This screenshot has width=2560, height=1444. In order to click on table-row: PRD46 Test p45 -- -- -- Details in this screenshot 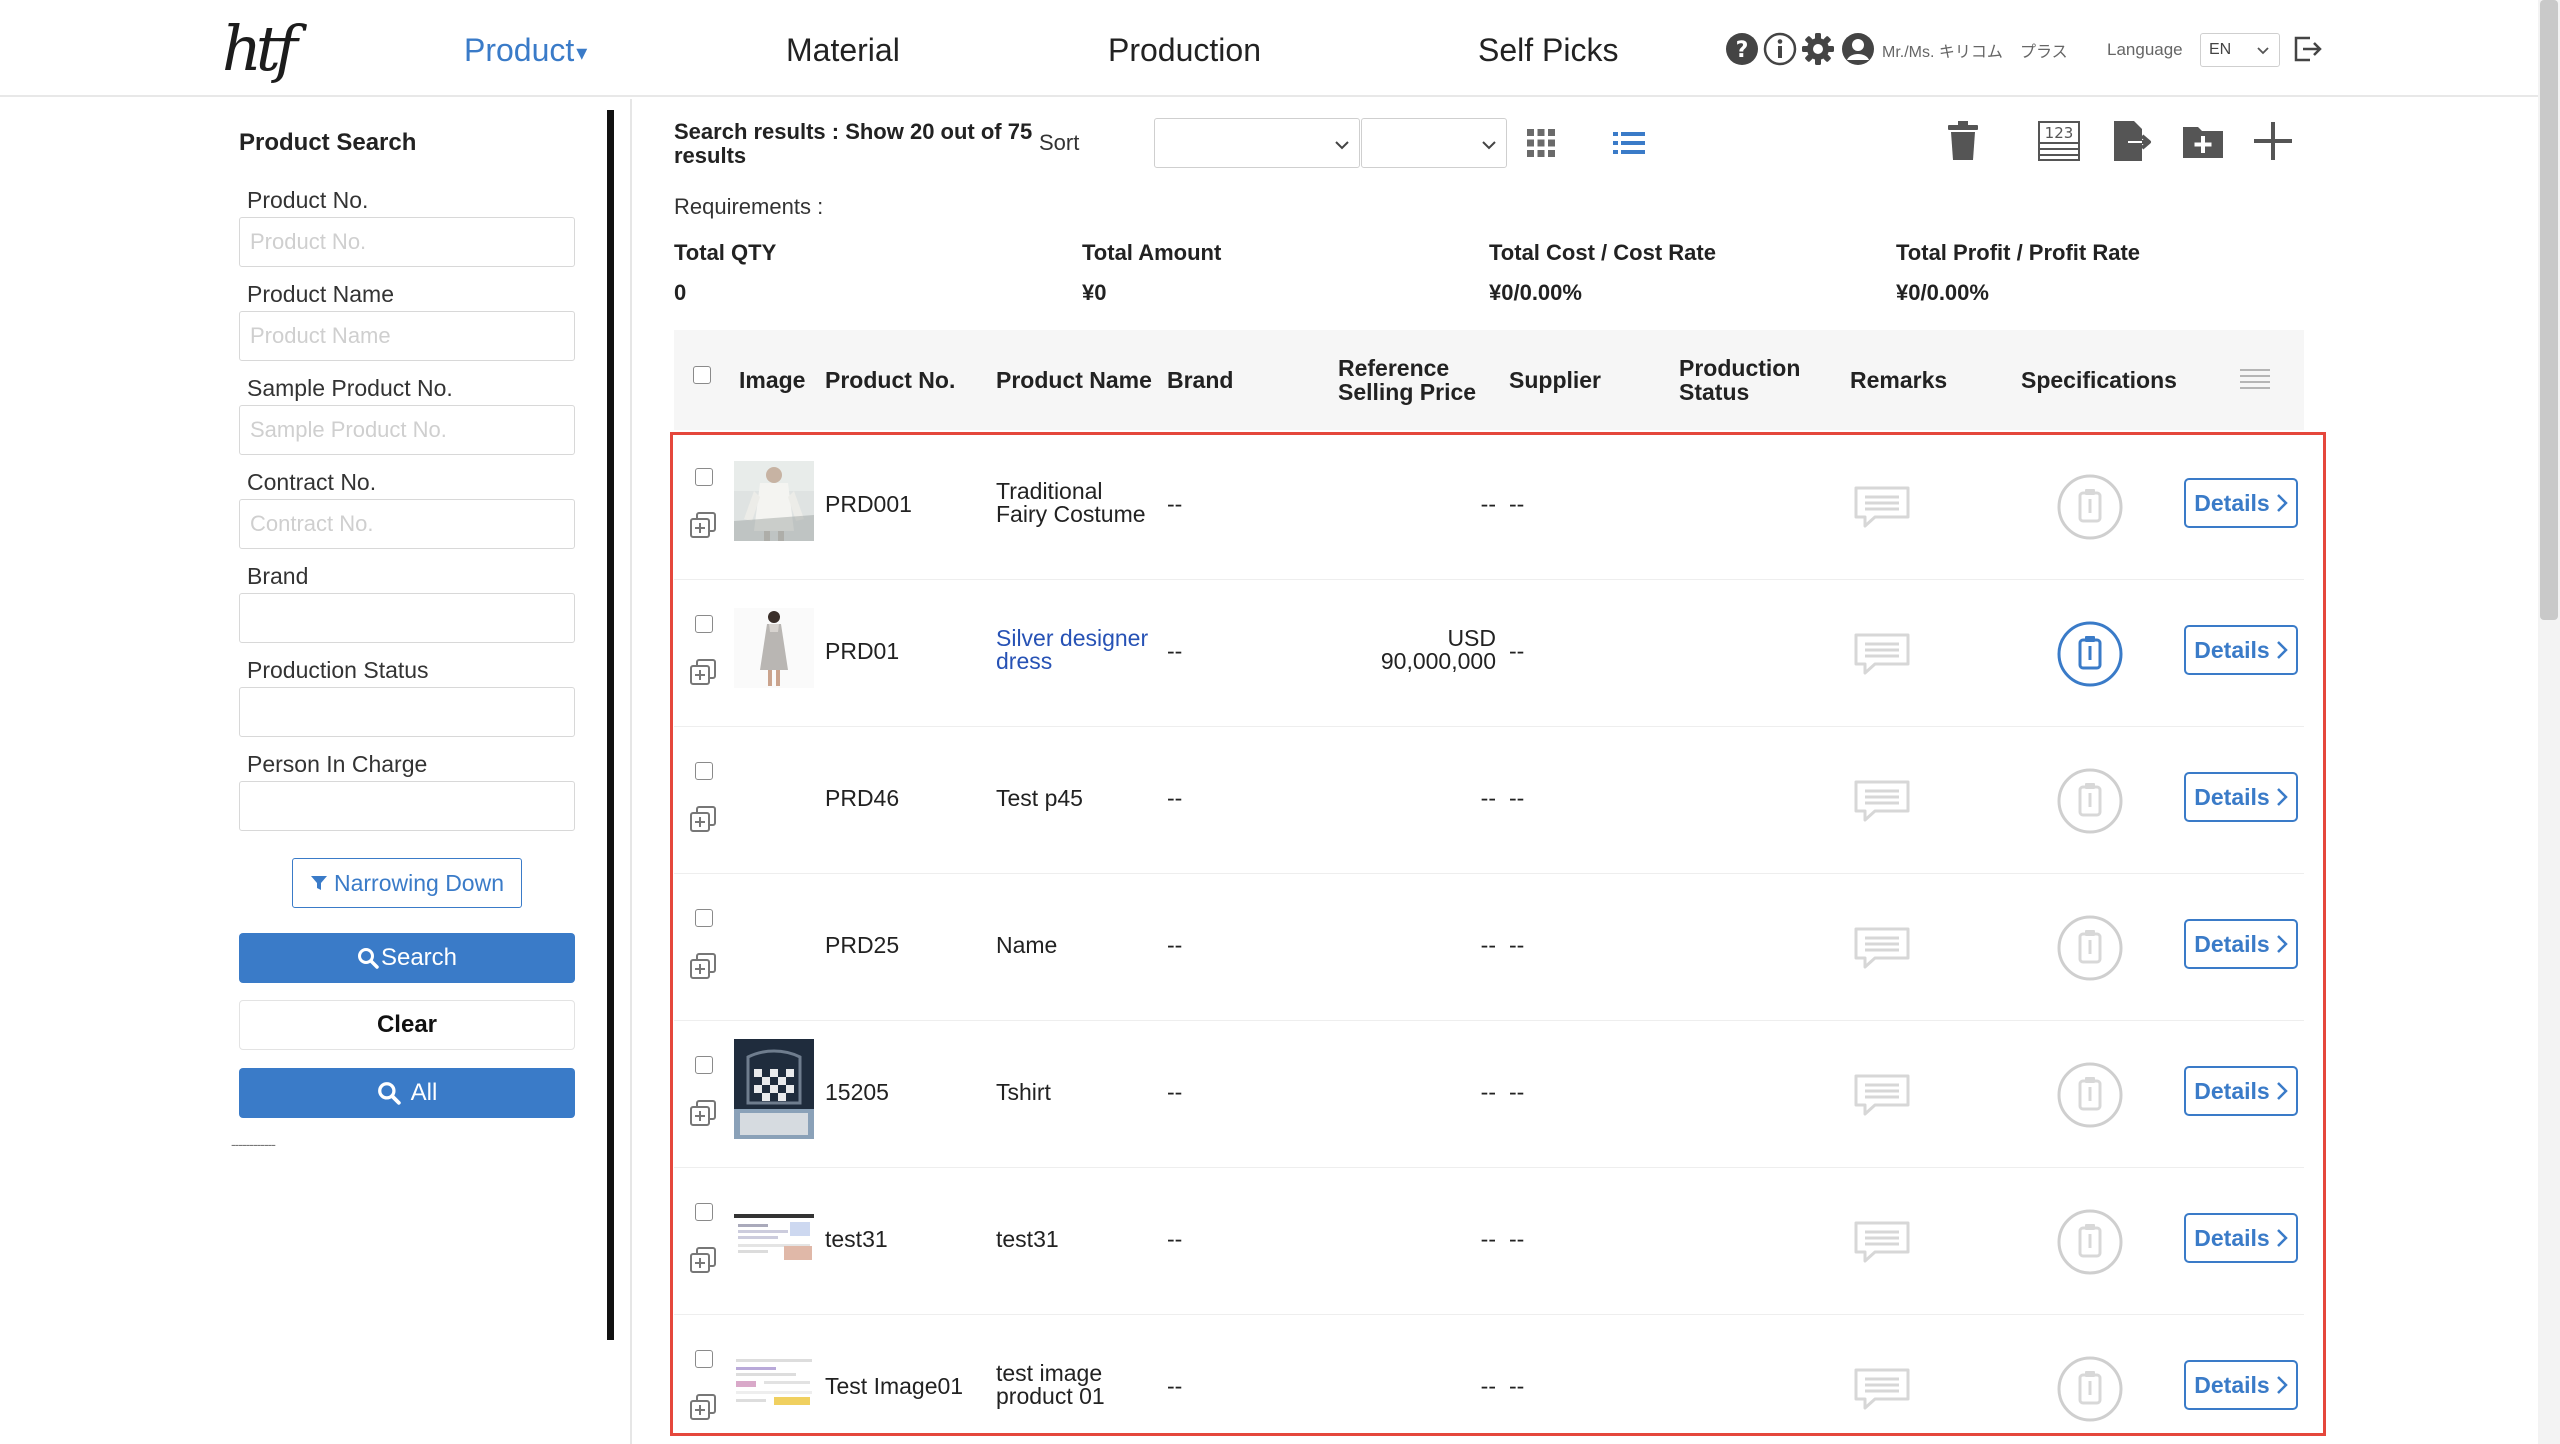, I will do `click(1489, 800)`.